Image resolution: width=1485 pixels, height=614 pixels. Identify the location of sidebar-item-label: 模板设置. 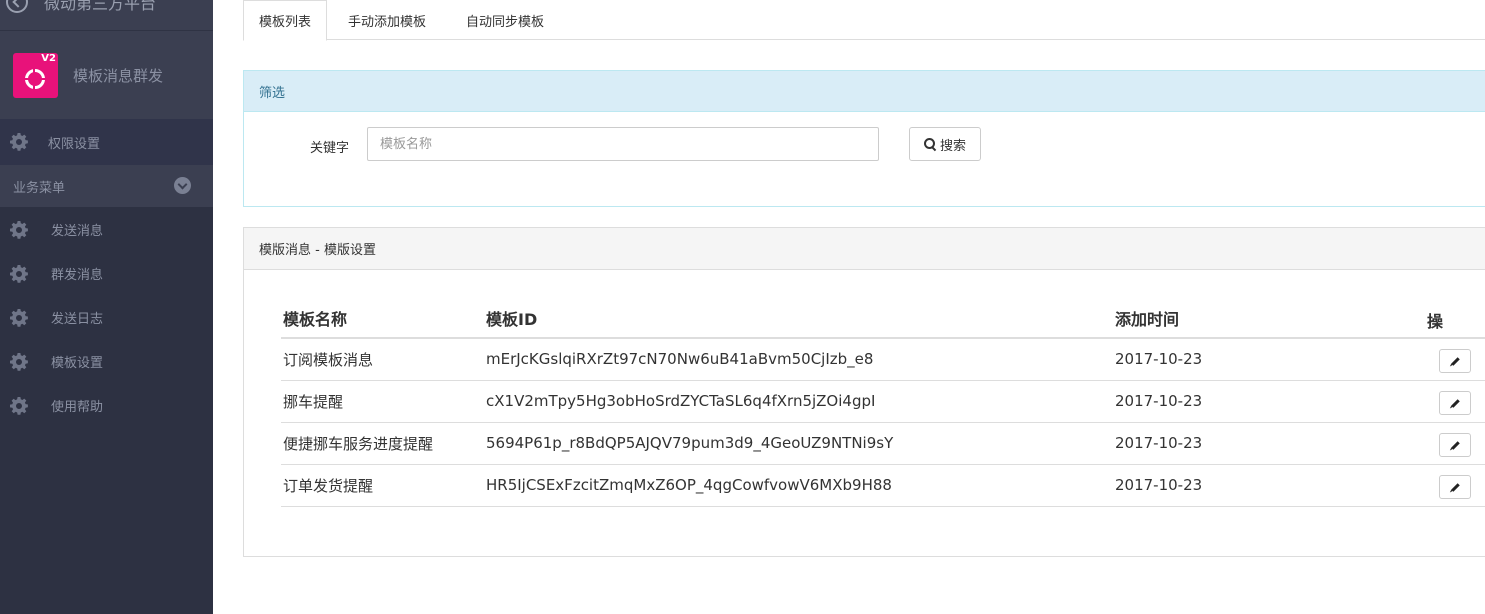
(77, 363).